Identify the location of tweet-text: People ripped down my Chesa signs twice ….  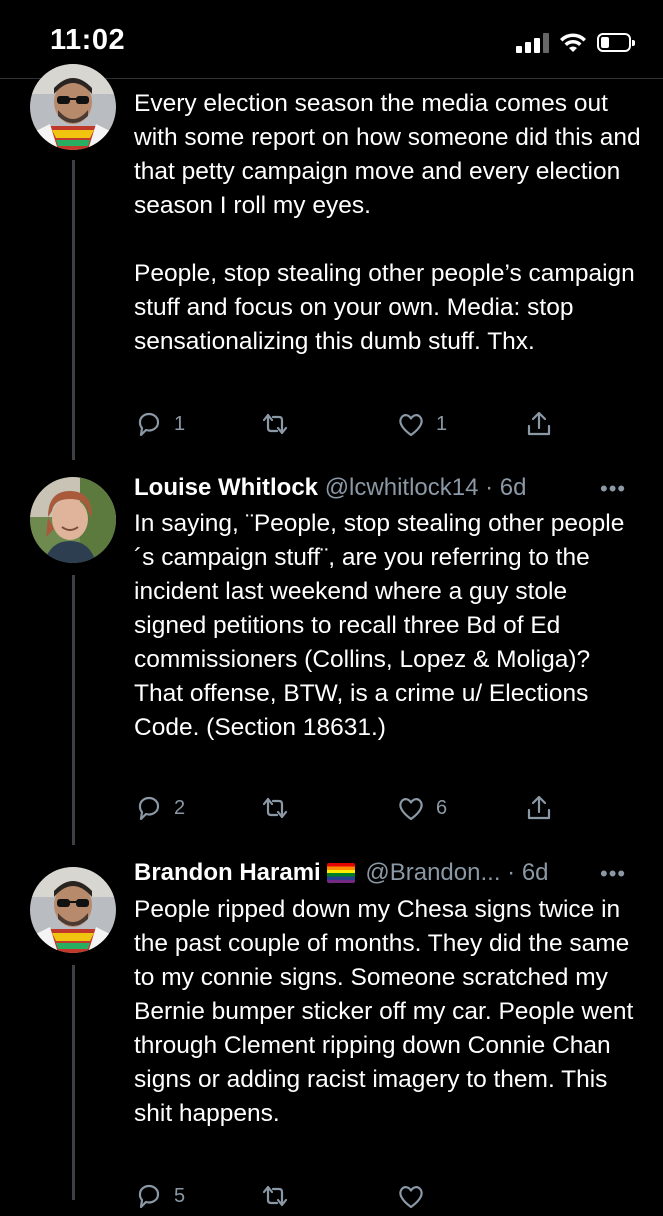
(387, 1011).